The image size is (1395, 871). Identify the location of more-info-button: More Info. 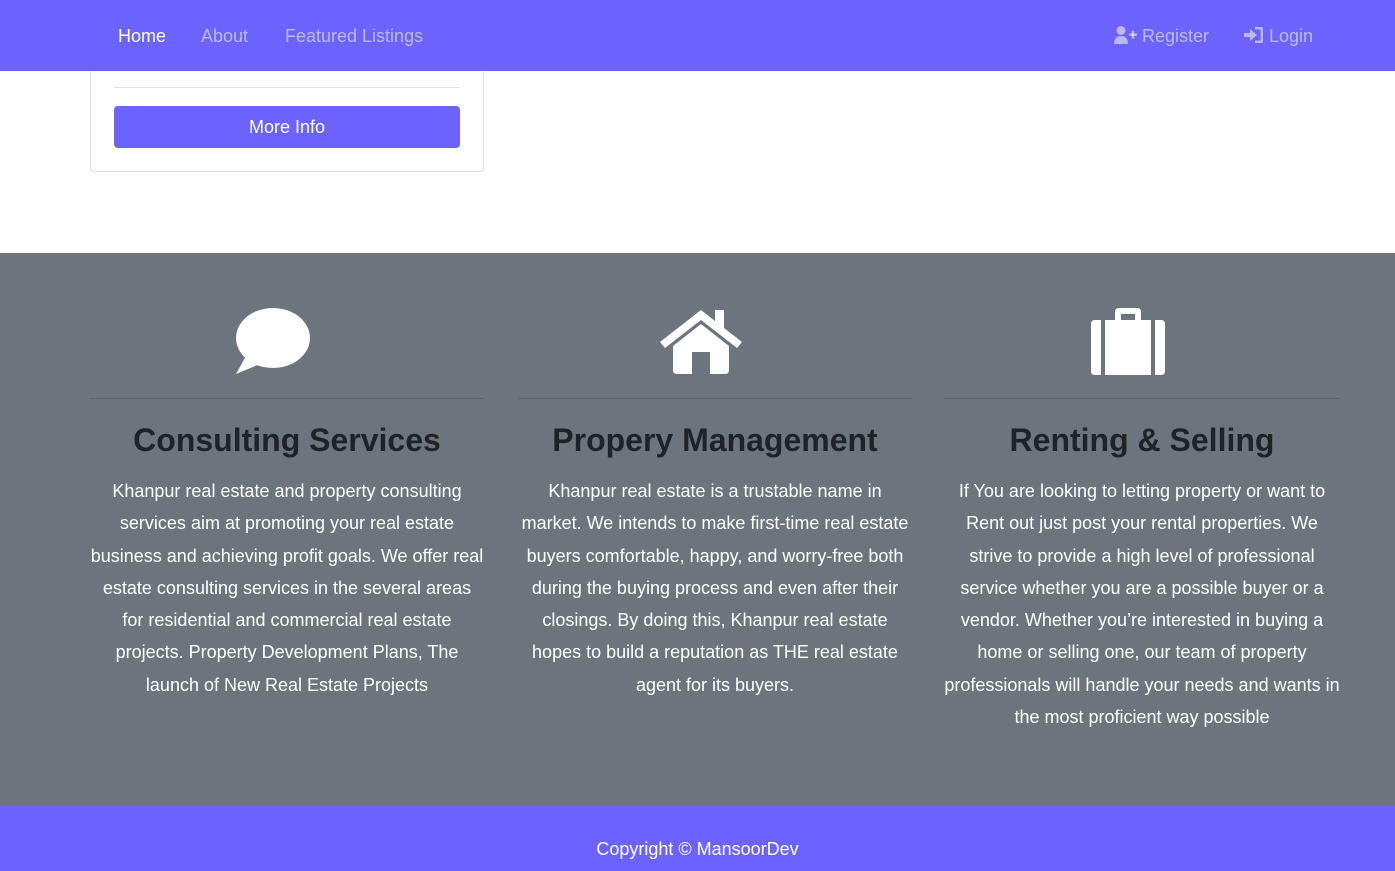
(287, 127).